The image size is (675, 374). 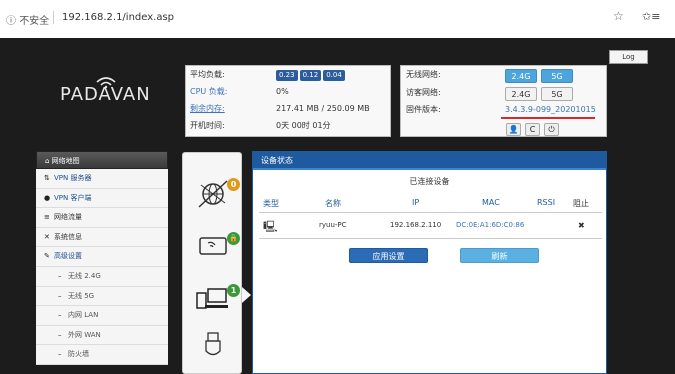 What do you see at coordinates (47, 236) in the screenshot?
I see `shuffle-icon: ✕` at bounding box center [47, 236].